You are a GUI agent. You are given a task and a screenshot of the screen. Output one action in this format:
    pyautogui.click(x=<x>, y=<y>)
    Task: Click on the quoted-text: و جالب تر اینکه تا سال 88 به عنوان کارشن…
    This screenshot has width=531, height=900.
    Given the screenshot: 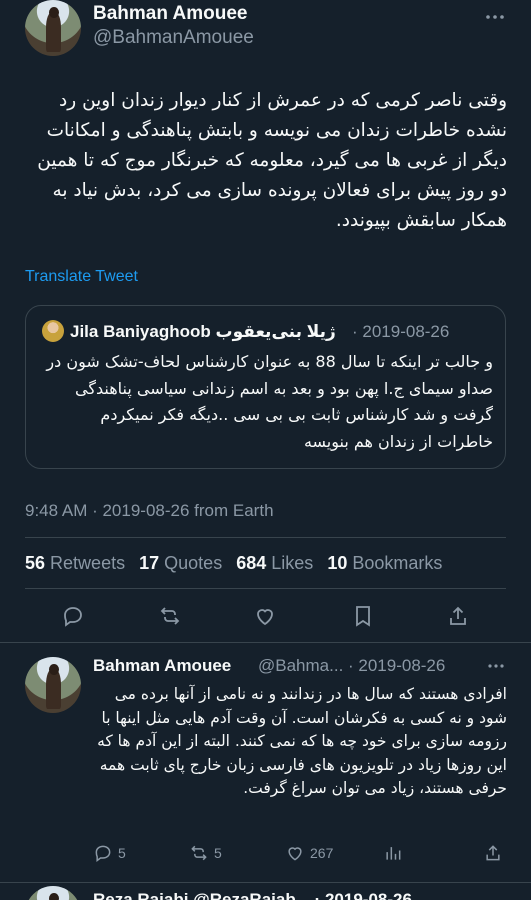 What is the action you would take?
    pyautogui.click(x=269, y=401)
    